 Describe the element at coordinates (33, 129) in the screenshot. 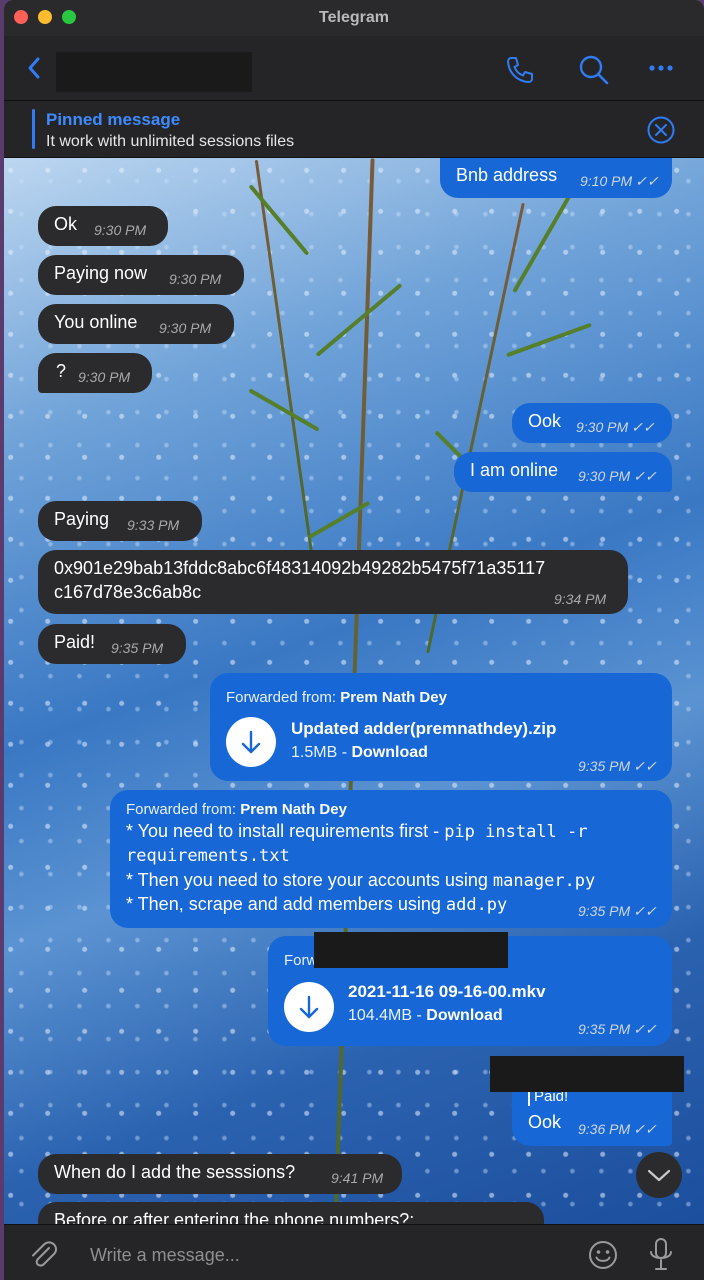

I see `pinned-indicator` at that location.